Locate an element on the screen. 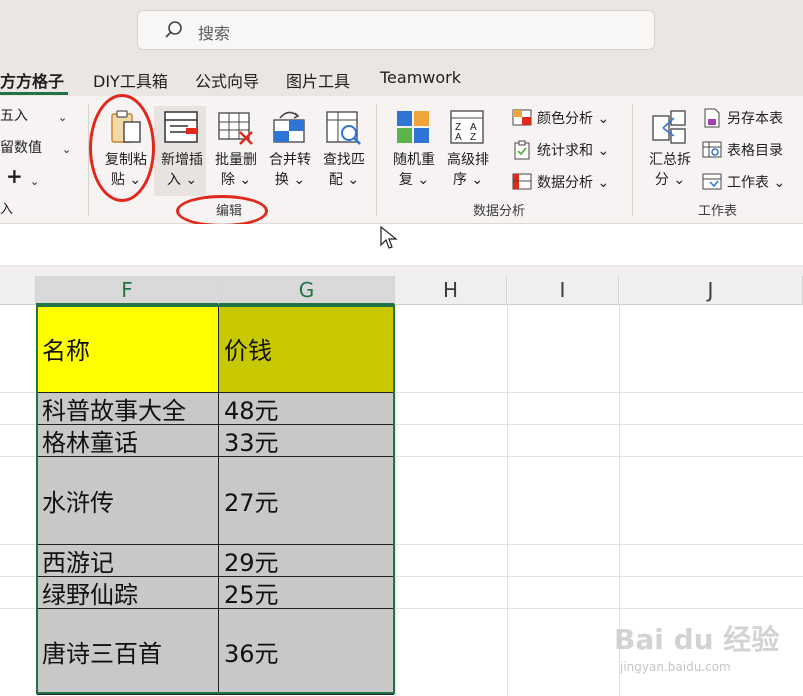  table-link-icon is located at coordinates (712, 149).